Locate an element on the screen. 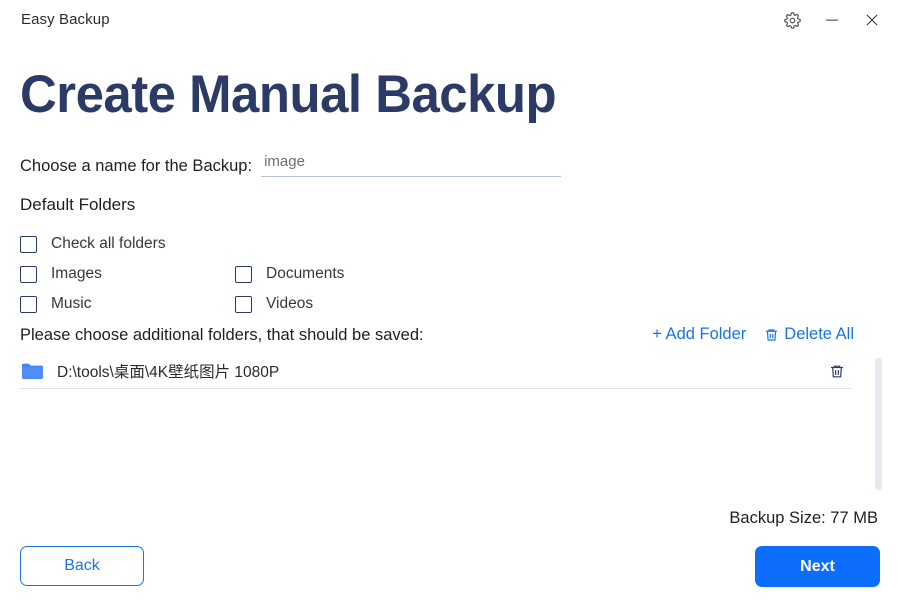 This screenshot has height=600, width=900. checkbox-label-documents: Documents is located at coordinates (305, 273).